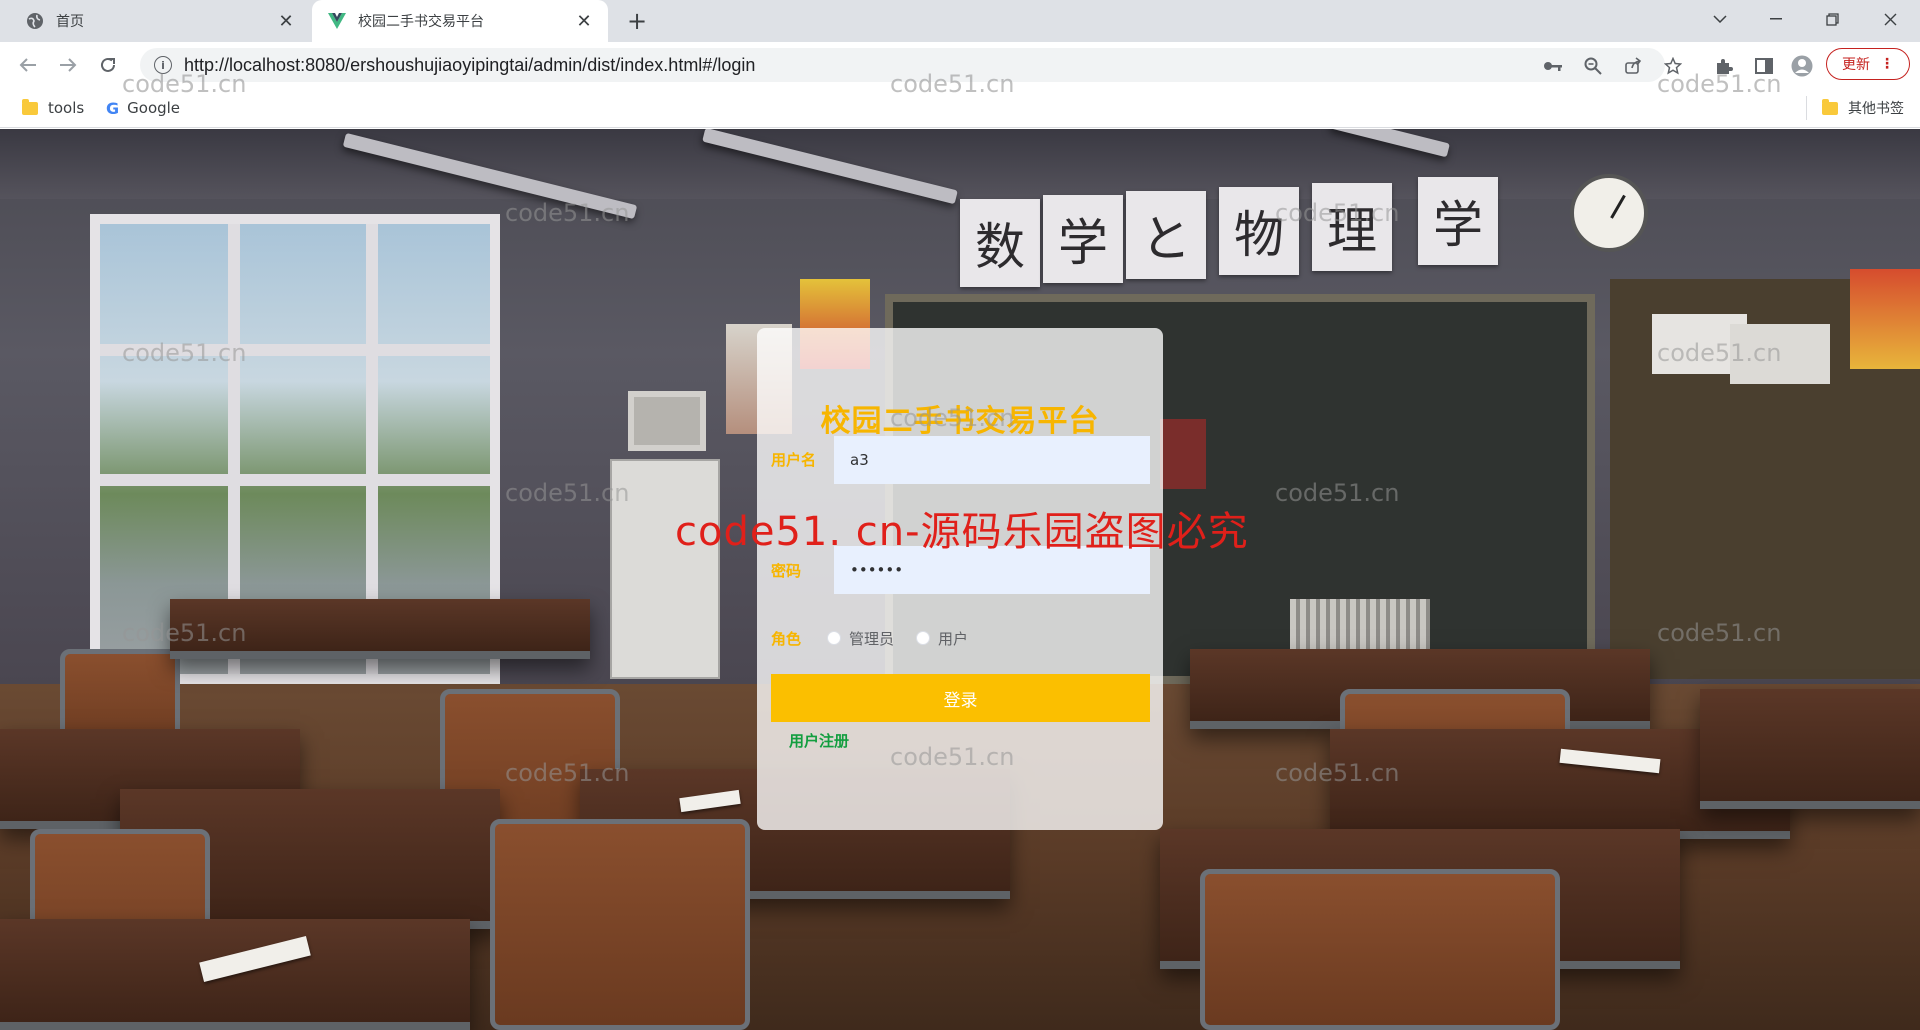 Image resolution: width=1920 pixels, height=1030 pixels. I want to click on more-icon: ⋮, so click(1887, 64).